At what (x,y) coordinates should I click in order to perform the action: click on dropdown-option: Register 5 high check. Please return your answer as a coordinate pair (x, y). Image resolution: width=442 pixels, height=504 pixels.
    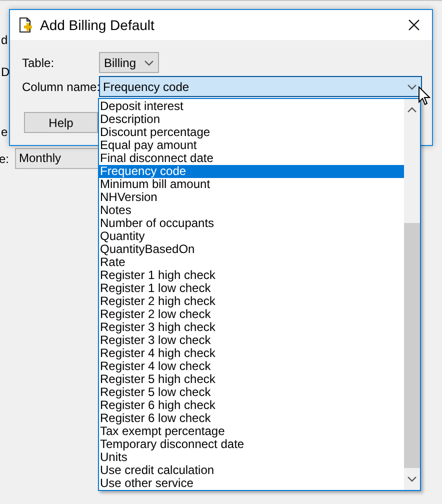
    Looking at the image, I should click on (251, 379).